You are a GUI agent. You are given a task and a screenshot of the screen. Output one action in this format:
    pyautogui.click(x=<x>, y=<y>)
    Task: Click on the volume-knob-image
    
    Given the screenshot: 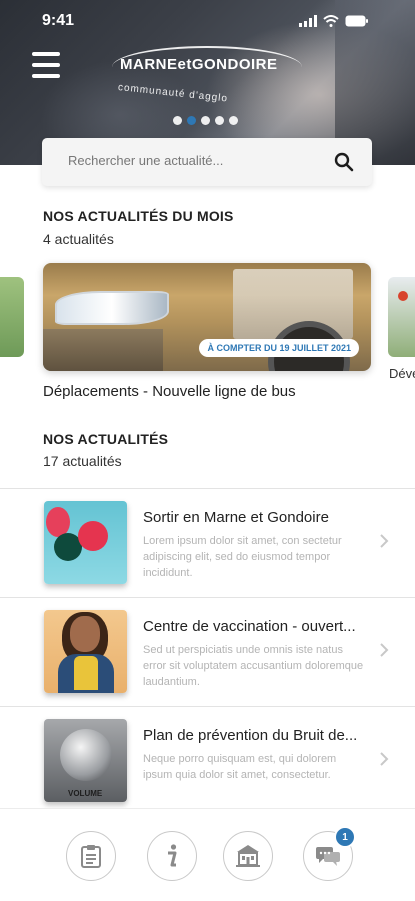 What is the action you would take?
    pyautogui.click(x=86, y=755)
    